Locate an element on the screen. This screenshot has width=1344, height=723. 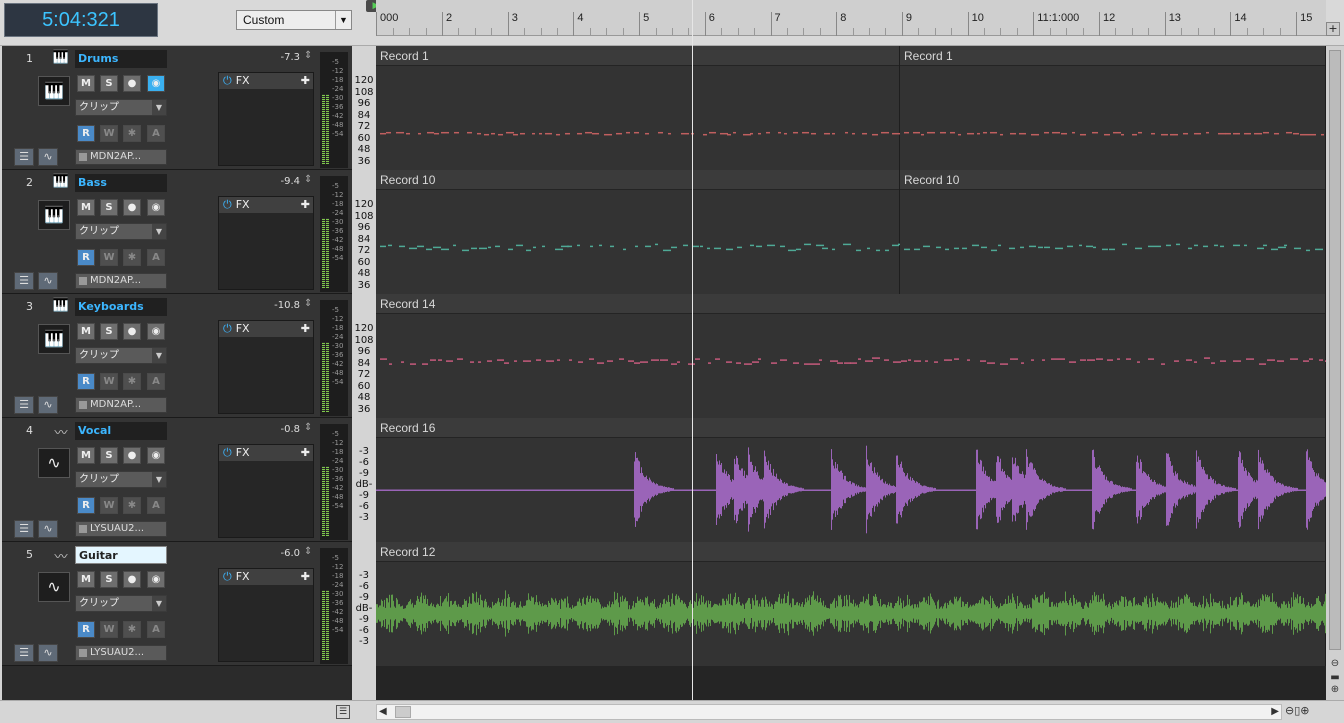
scroll-right-icon: ▶ is located at coordinates (1275, 712).